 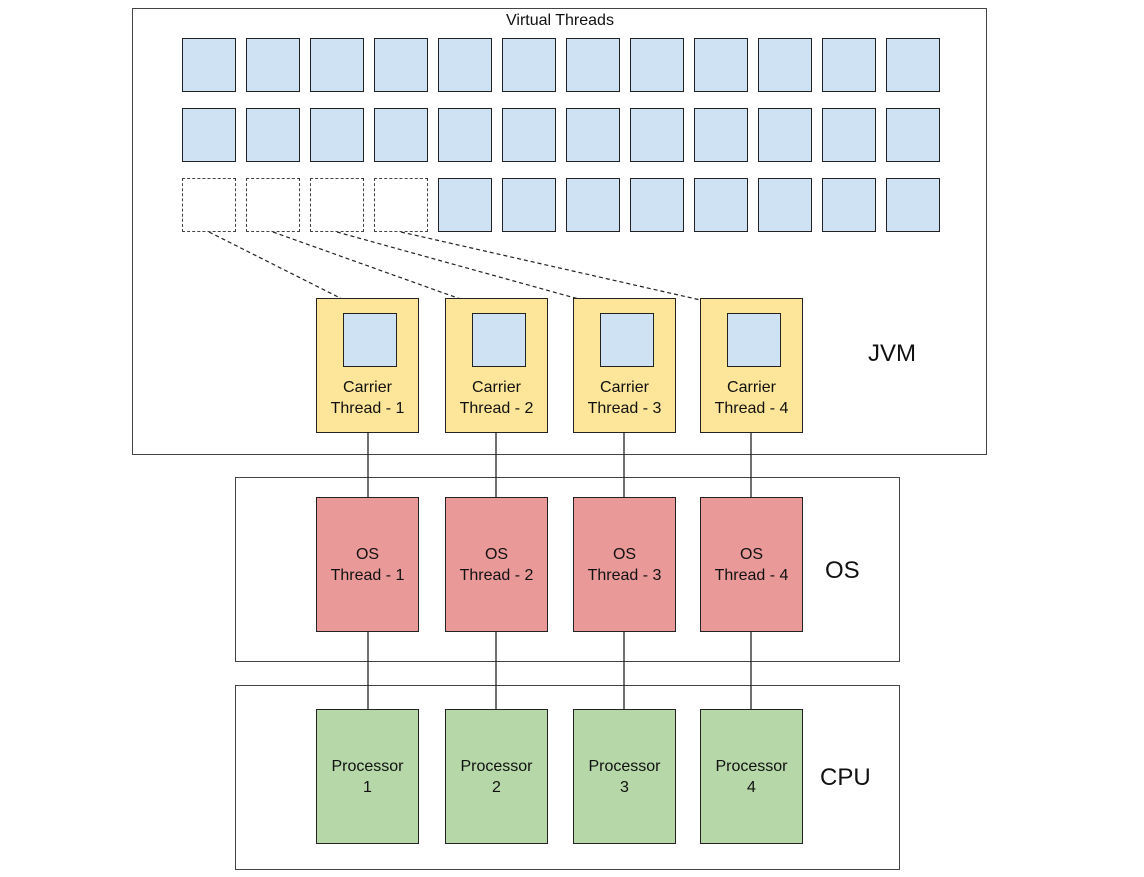 I want to click on processor-label: 2, so click(x=496, y=787).